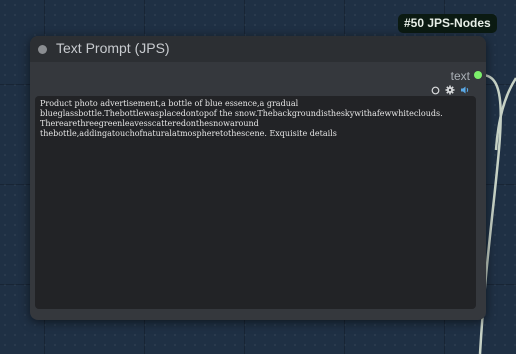  What do you see at coordinates (113, 48) in the screenshot?
I see `node-title: Text Prompt (JPS)` at bounding box center [113, 48].